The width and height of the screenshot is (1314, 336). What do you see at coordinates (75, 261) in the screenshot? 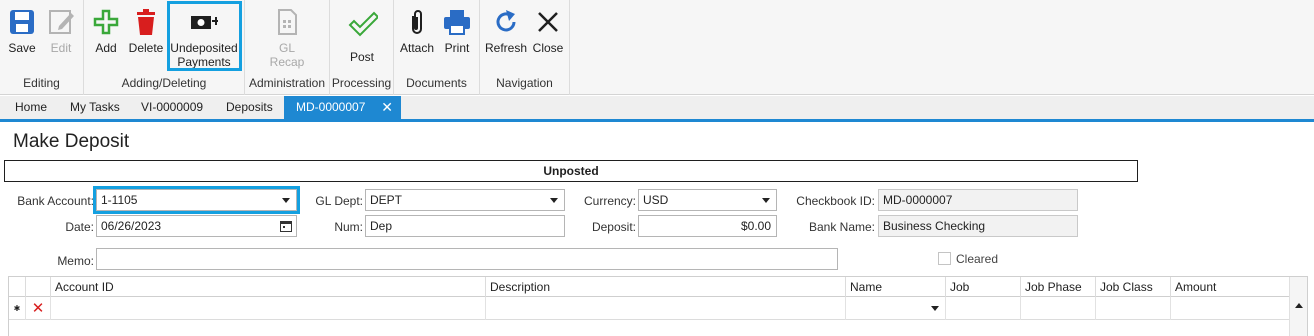
I see `memo-label: Memo:` at bounding box center [75, 261].